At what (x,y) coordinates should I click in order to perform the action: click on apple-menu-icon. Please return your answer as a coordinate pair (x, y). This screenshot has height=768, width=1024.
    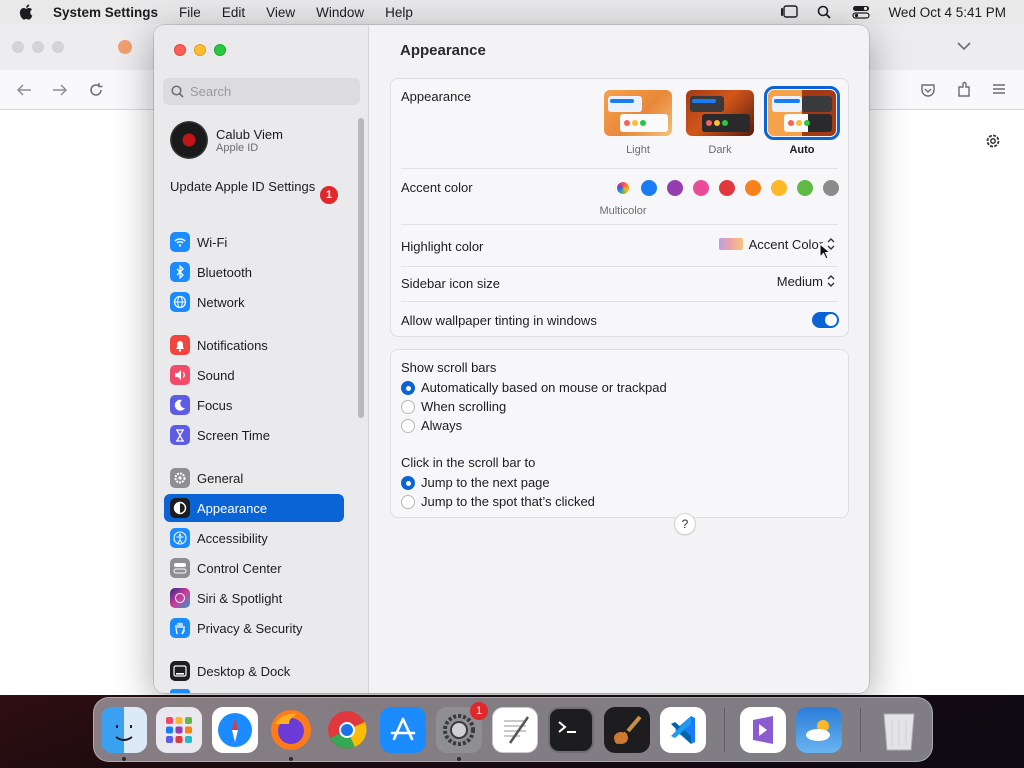
    Looking at the image, I should click on (27, 12).